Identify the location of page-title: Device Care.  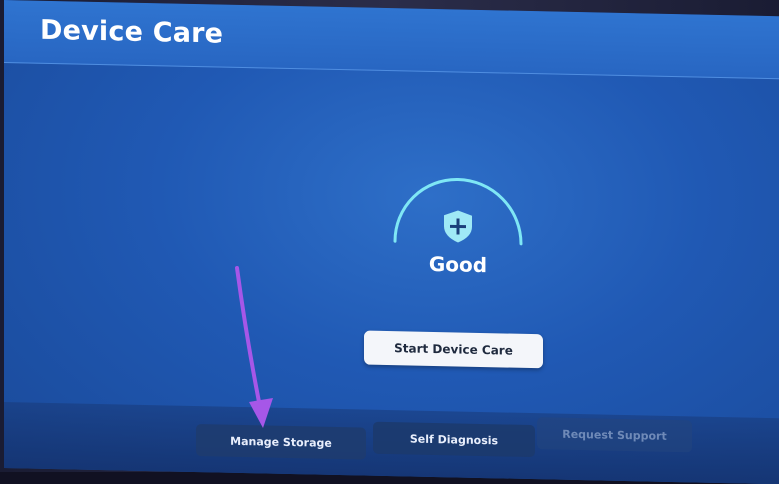
(132, 32).